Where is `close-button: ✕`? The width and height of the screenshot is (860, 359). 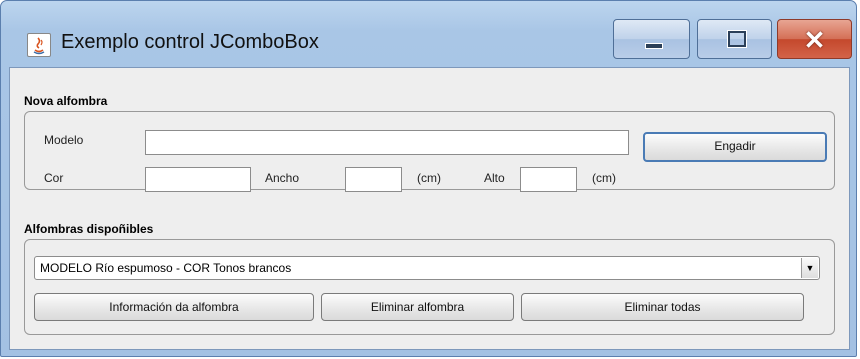
close-button: ✕ is located at coordinates (814, 39).